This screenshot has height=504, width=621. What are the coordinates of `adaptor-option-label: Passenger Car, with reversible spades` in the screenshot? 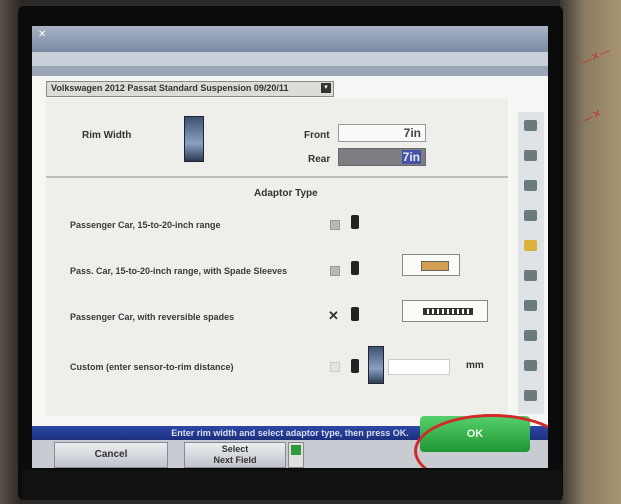 It's located at (152, 317).